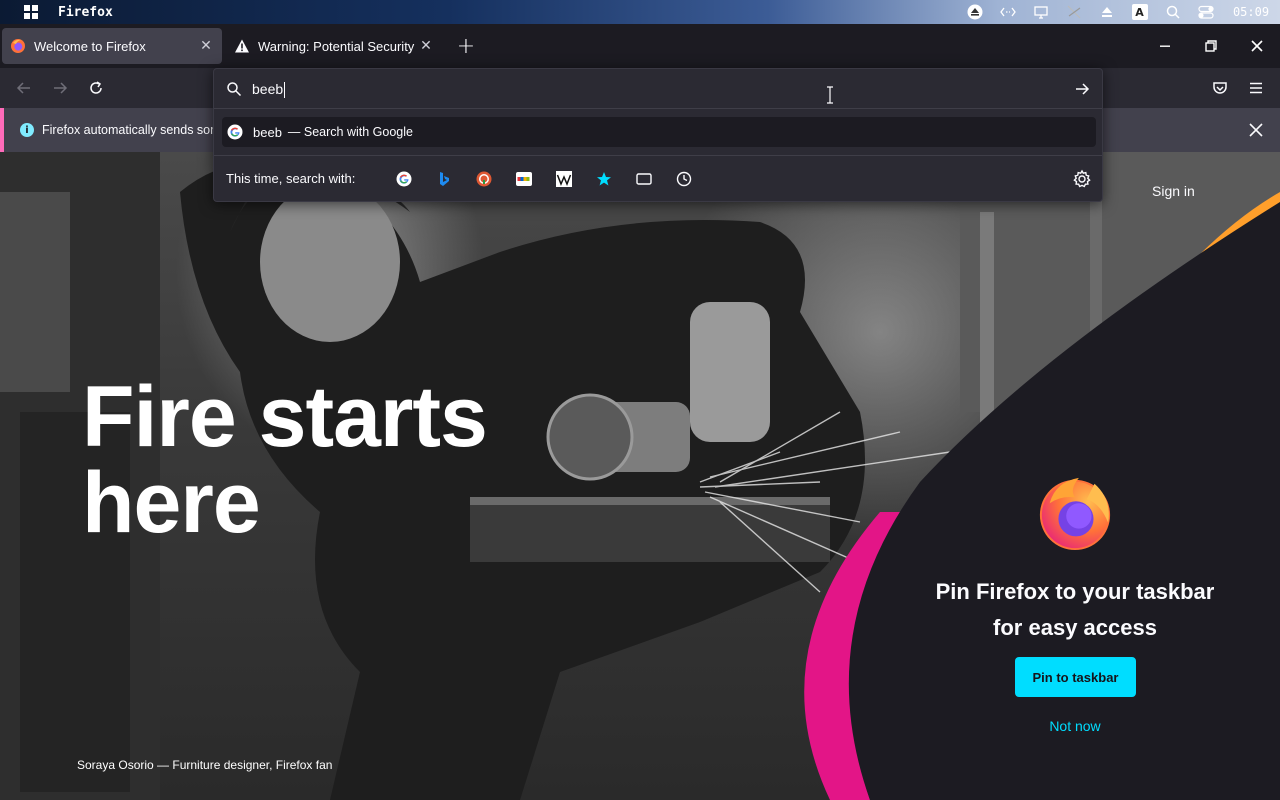  Describe the element at coordinates (24, 88) in the screenshot. I see `back-button` at that location.